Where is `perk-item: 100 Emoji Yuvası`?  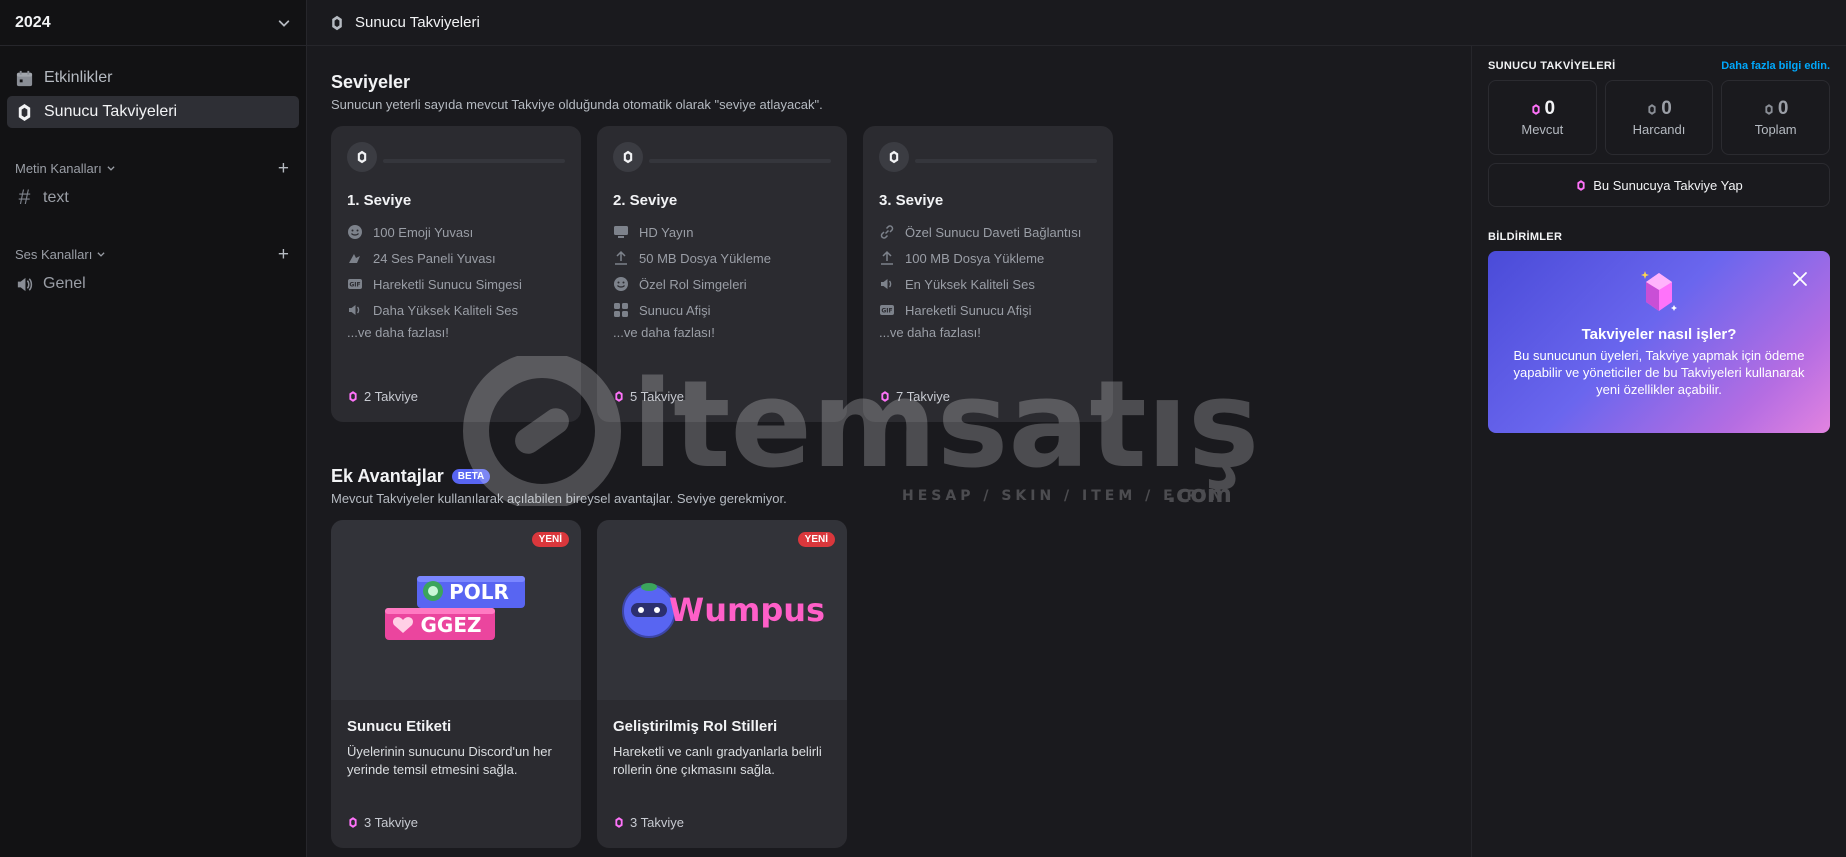 perk-item: 100 Emoji Yuvası is located at coordinates (456, 232).